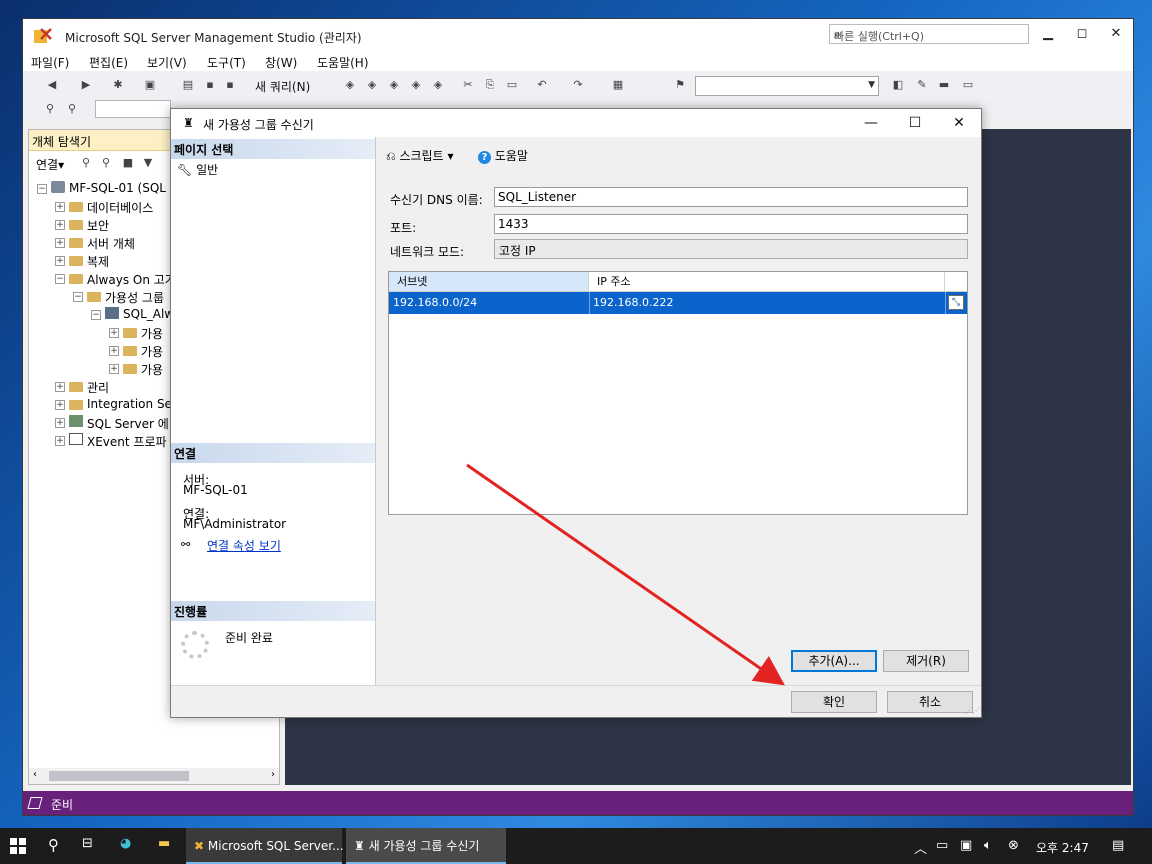  Describe the element at coordinates (419, 155) in the screenshot. I see `script-button: ⎌ 스크립트 ▾` at that location.